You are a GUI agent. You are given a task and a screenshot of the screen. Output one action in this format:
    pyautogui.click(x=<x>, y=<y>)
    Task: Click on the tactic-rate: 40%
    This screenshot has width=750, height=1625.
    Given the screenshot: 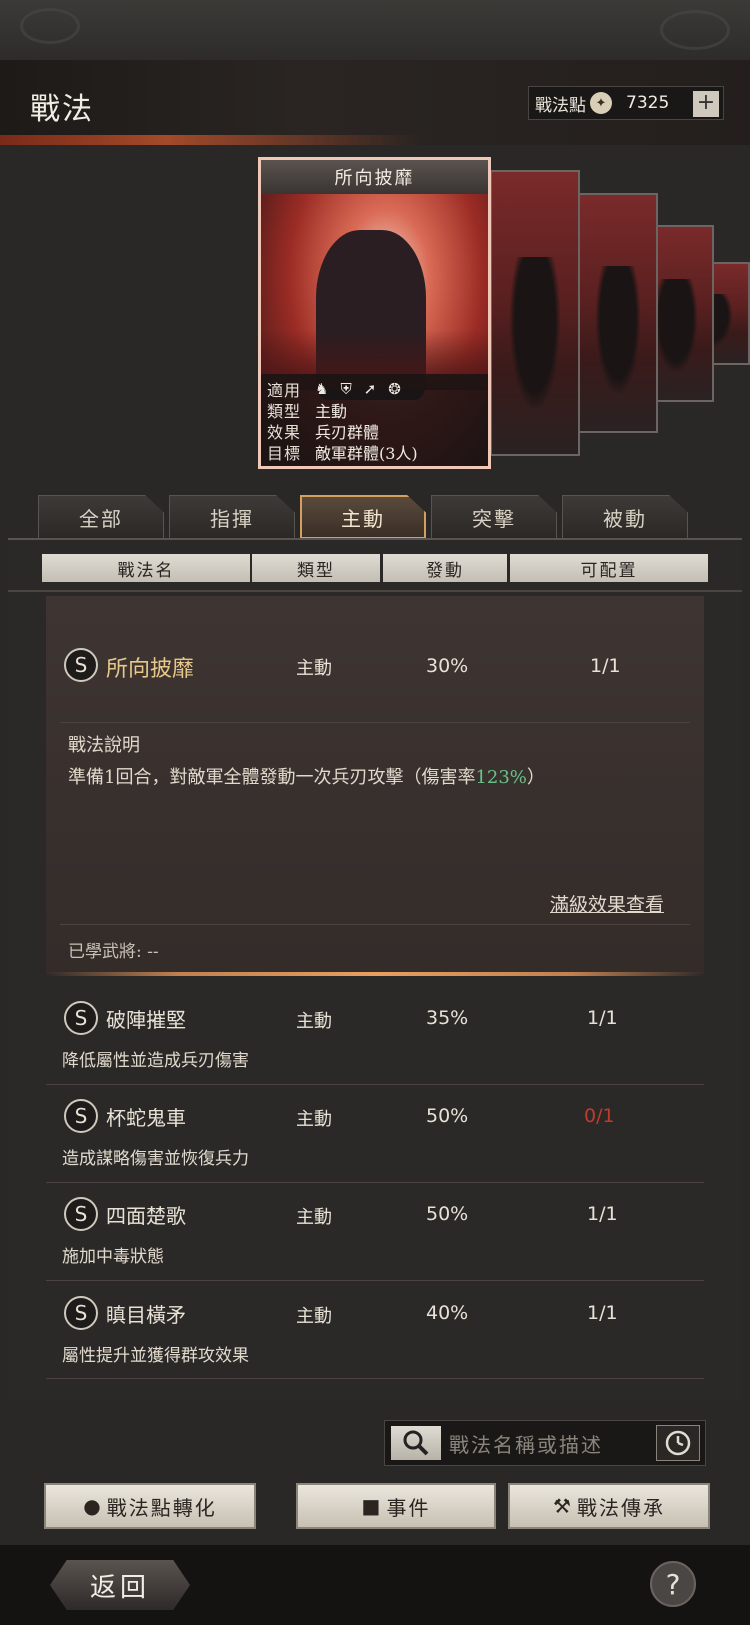 What is the action you would take?
    pyautogui.click(x=447, y=1313)
    